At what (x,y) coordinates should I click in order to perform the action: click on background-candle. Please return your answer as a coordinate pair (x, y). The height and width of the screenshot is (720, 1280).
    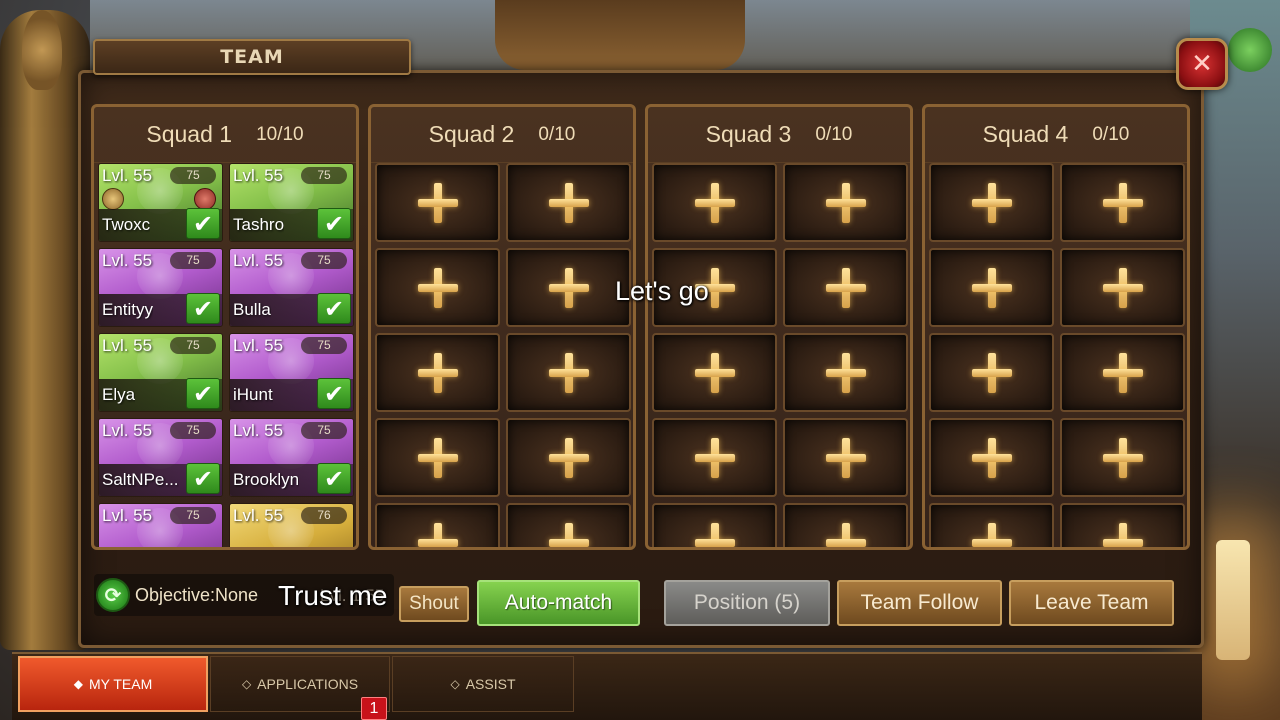
    Looking at the image, I should click on (1233, 600).